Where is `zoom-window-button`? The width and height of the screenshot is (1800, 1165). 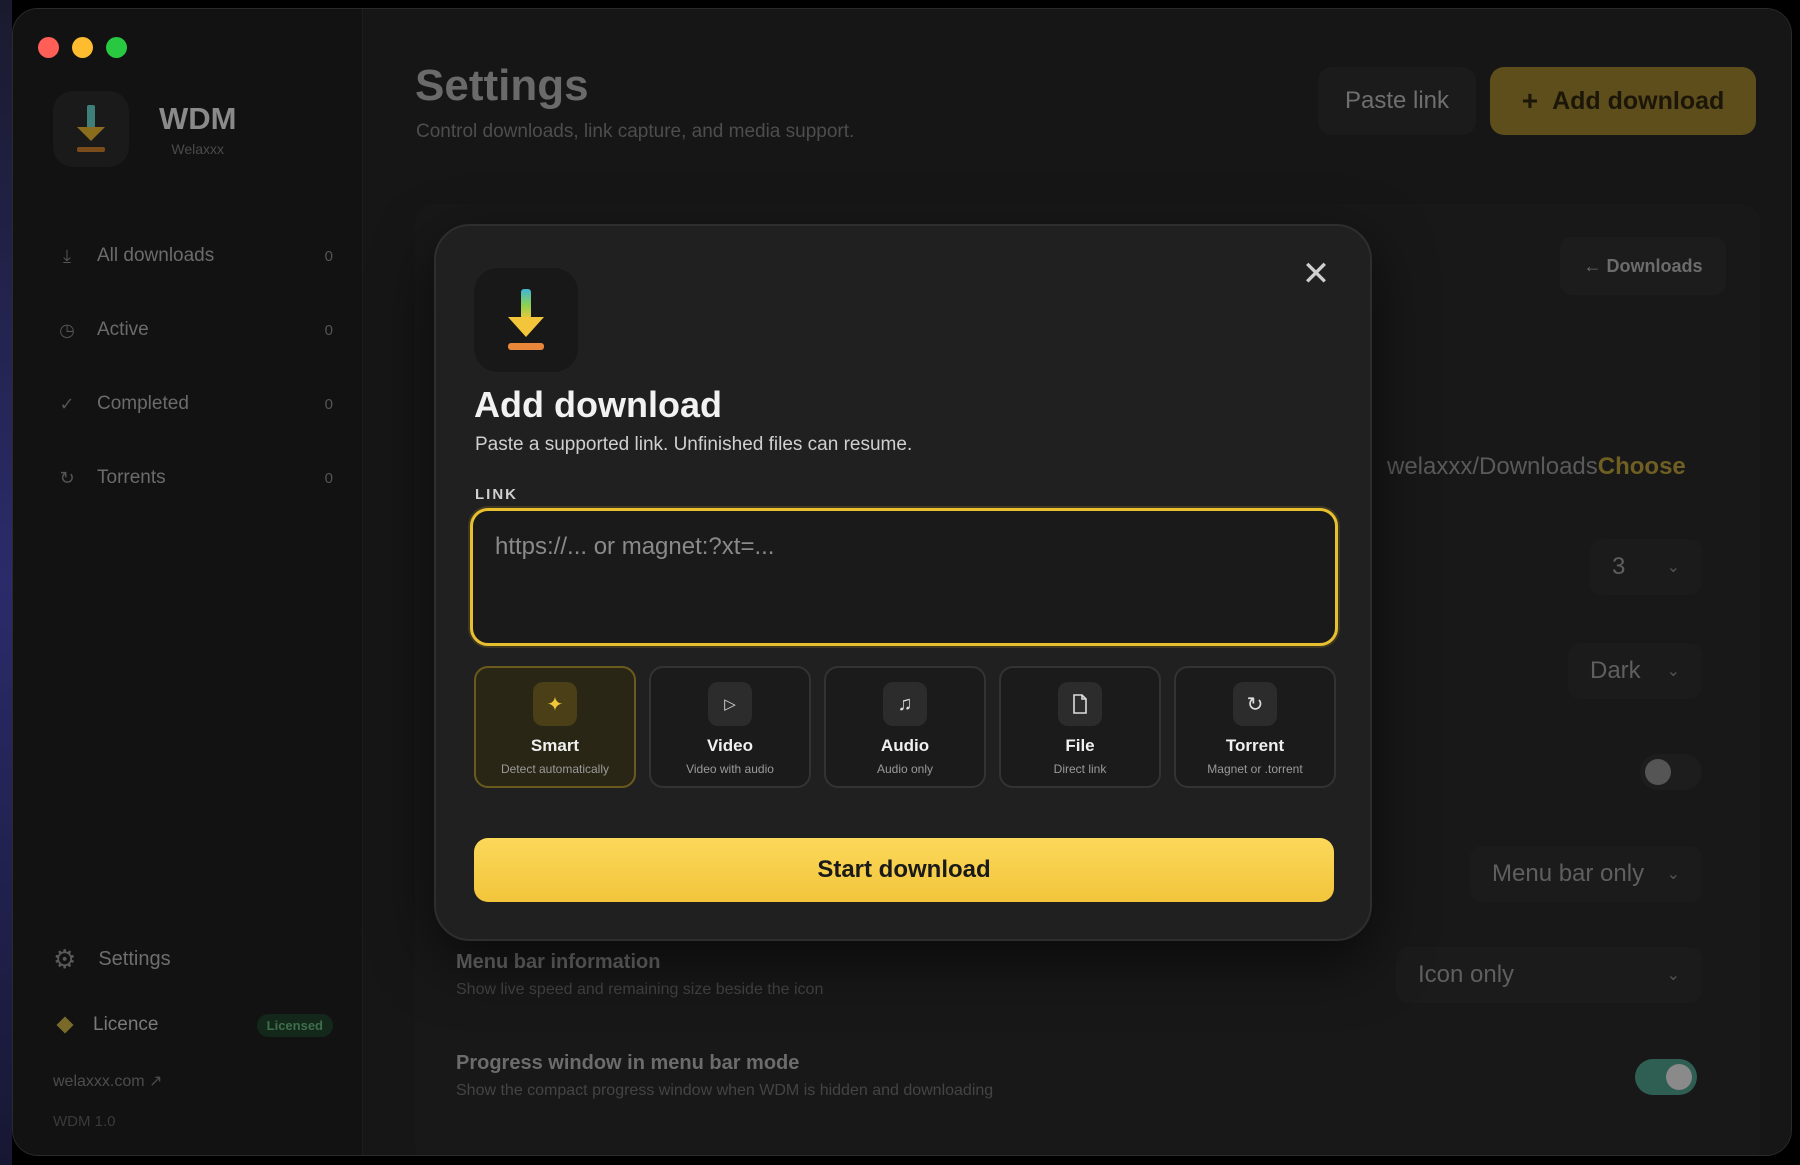 zoom-window-button is located at coordinates (116, 47).